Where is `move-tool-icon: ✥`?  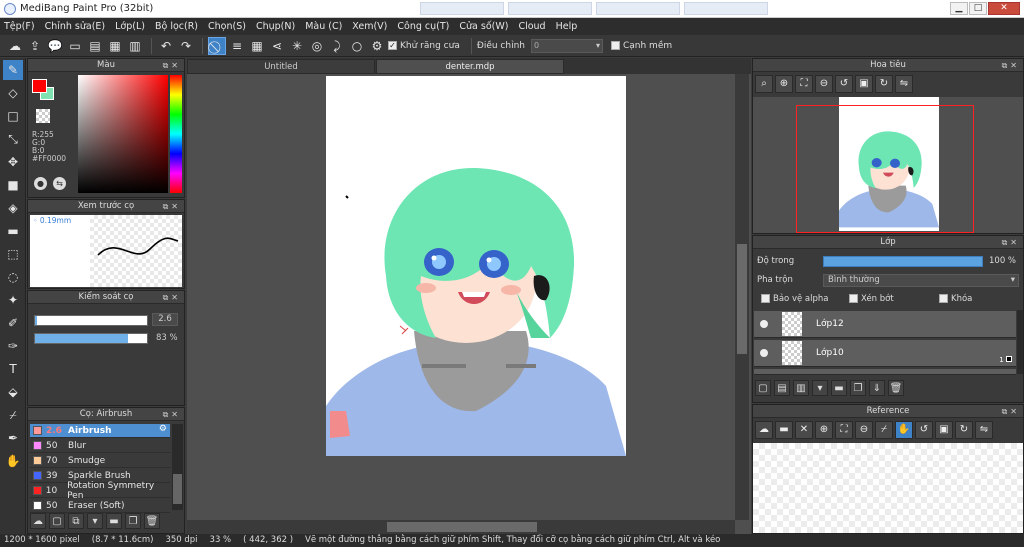 move-tool-icon: ✥ is located at coordinates (13, 162).